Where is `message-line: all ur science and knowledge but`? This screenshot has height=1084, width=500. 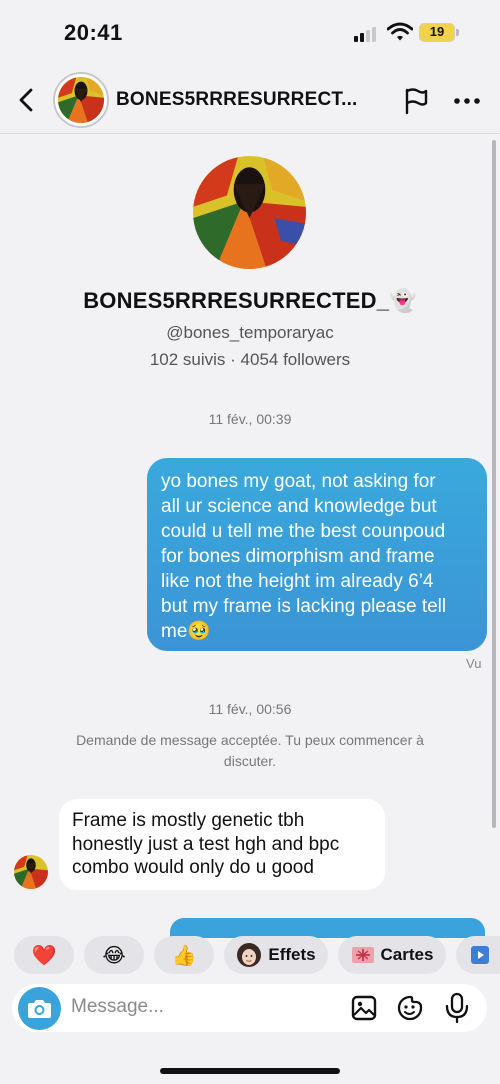 message-line: all ur science and knowledge but is located at coordinates (299, 506).